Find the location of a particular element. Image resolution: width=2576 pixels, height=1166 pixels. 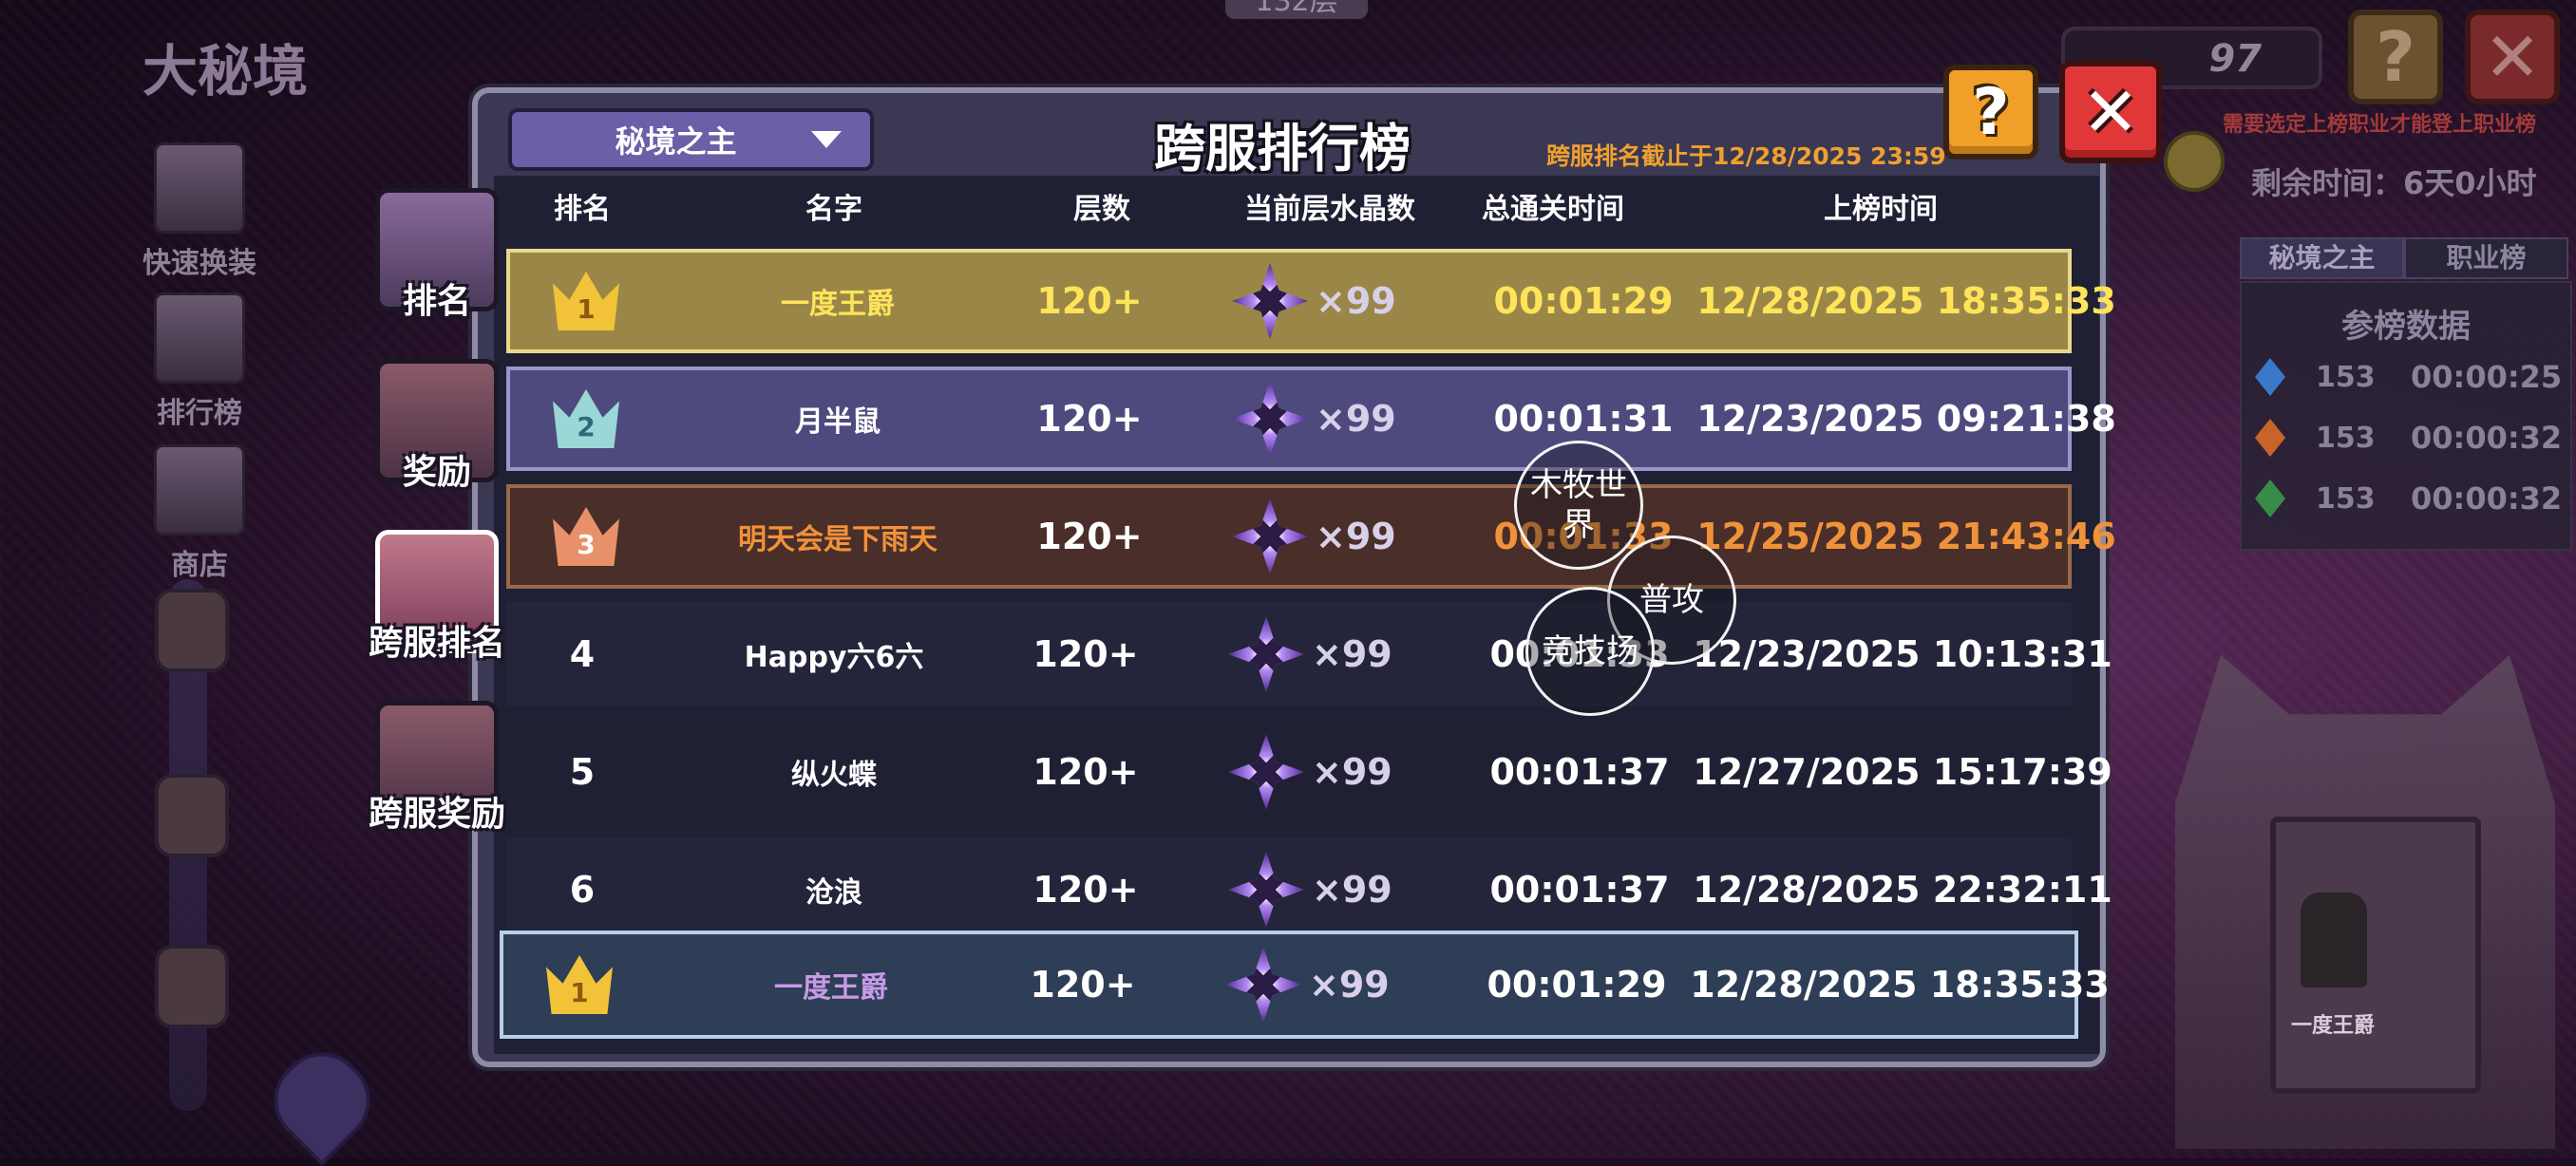

rank-number: 5 is located at coordinates (582, 772).